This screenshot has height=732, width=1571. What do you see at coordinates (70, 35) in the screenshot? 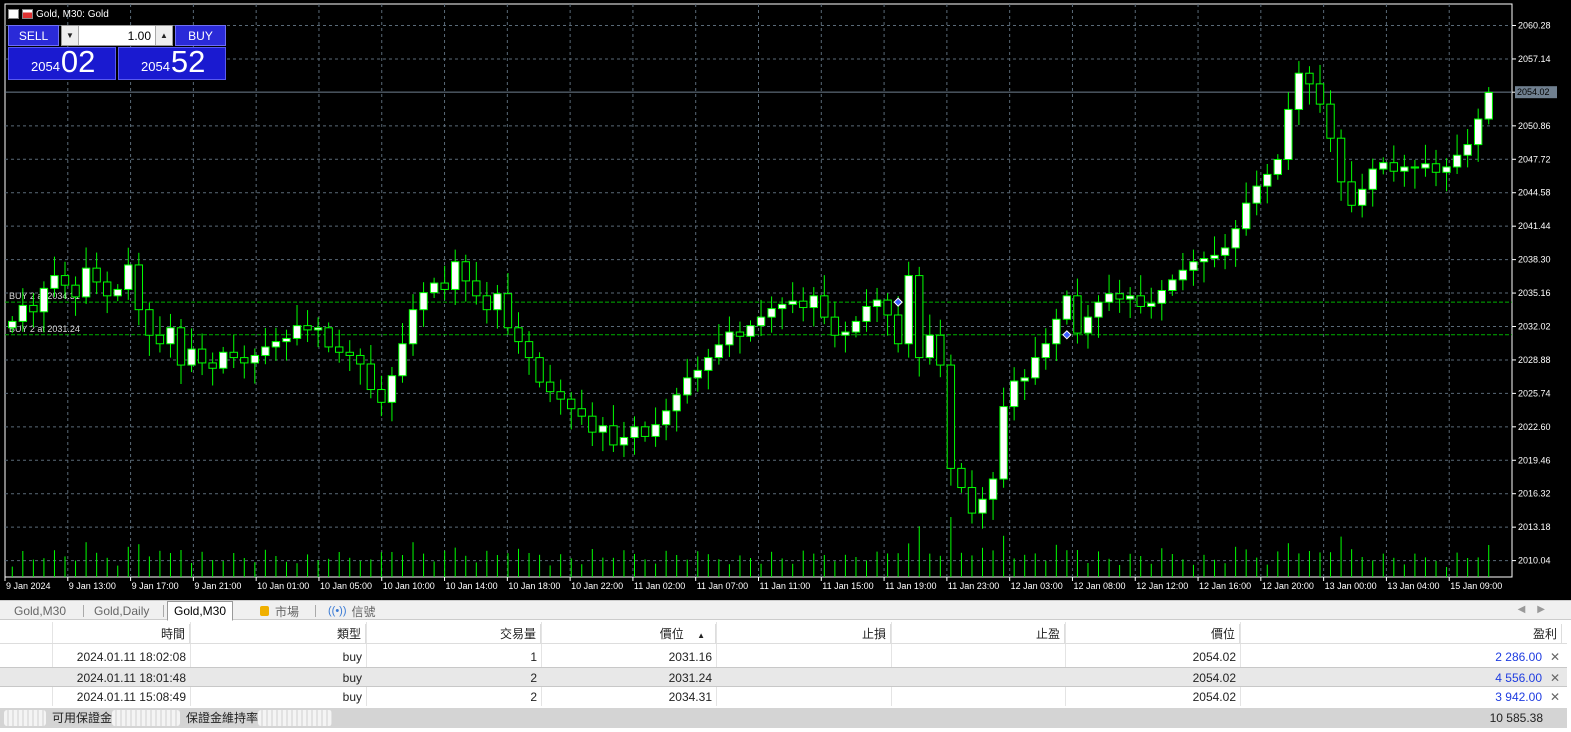
I see `lot-decrease-icon: ▼` at bounding box center [70, 35].